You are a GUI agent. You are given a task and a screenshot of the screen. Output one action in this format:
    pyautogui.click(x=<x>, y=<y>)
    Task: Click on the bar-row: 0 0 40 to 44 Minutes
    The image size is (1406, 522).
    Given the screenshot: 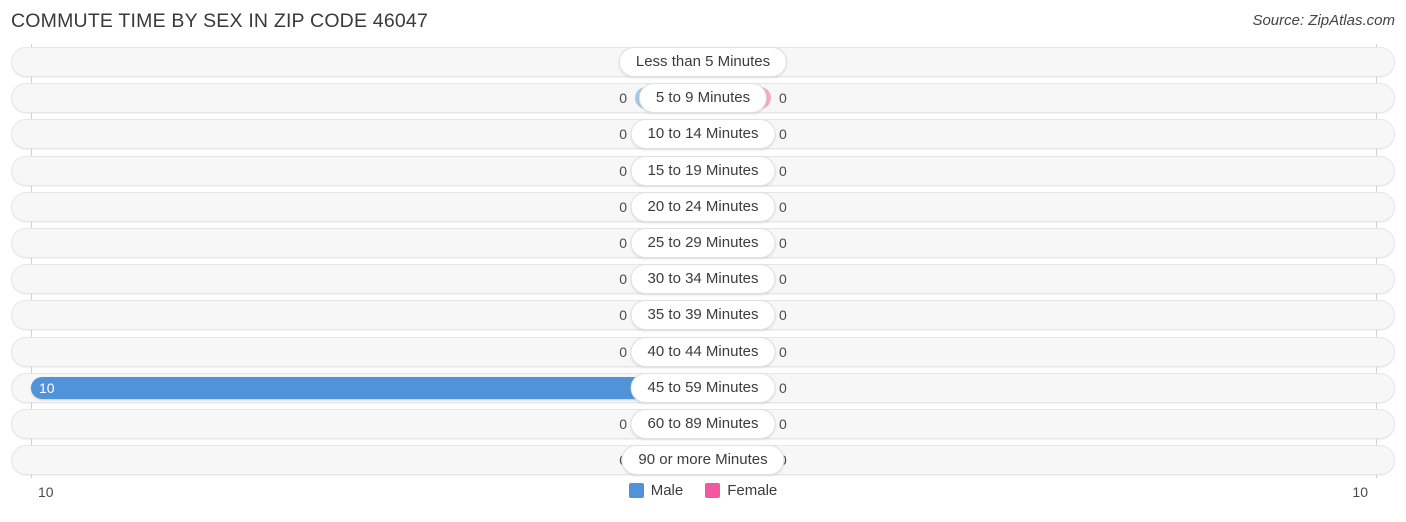 What is the action you would take?
    pyautogui.click(x=703, y=352)
    